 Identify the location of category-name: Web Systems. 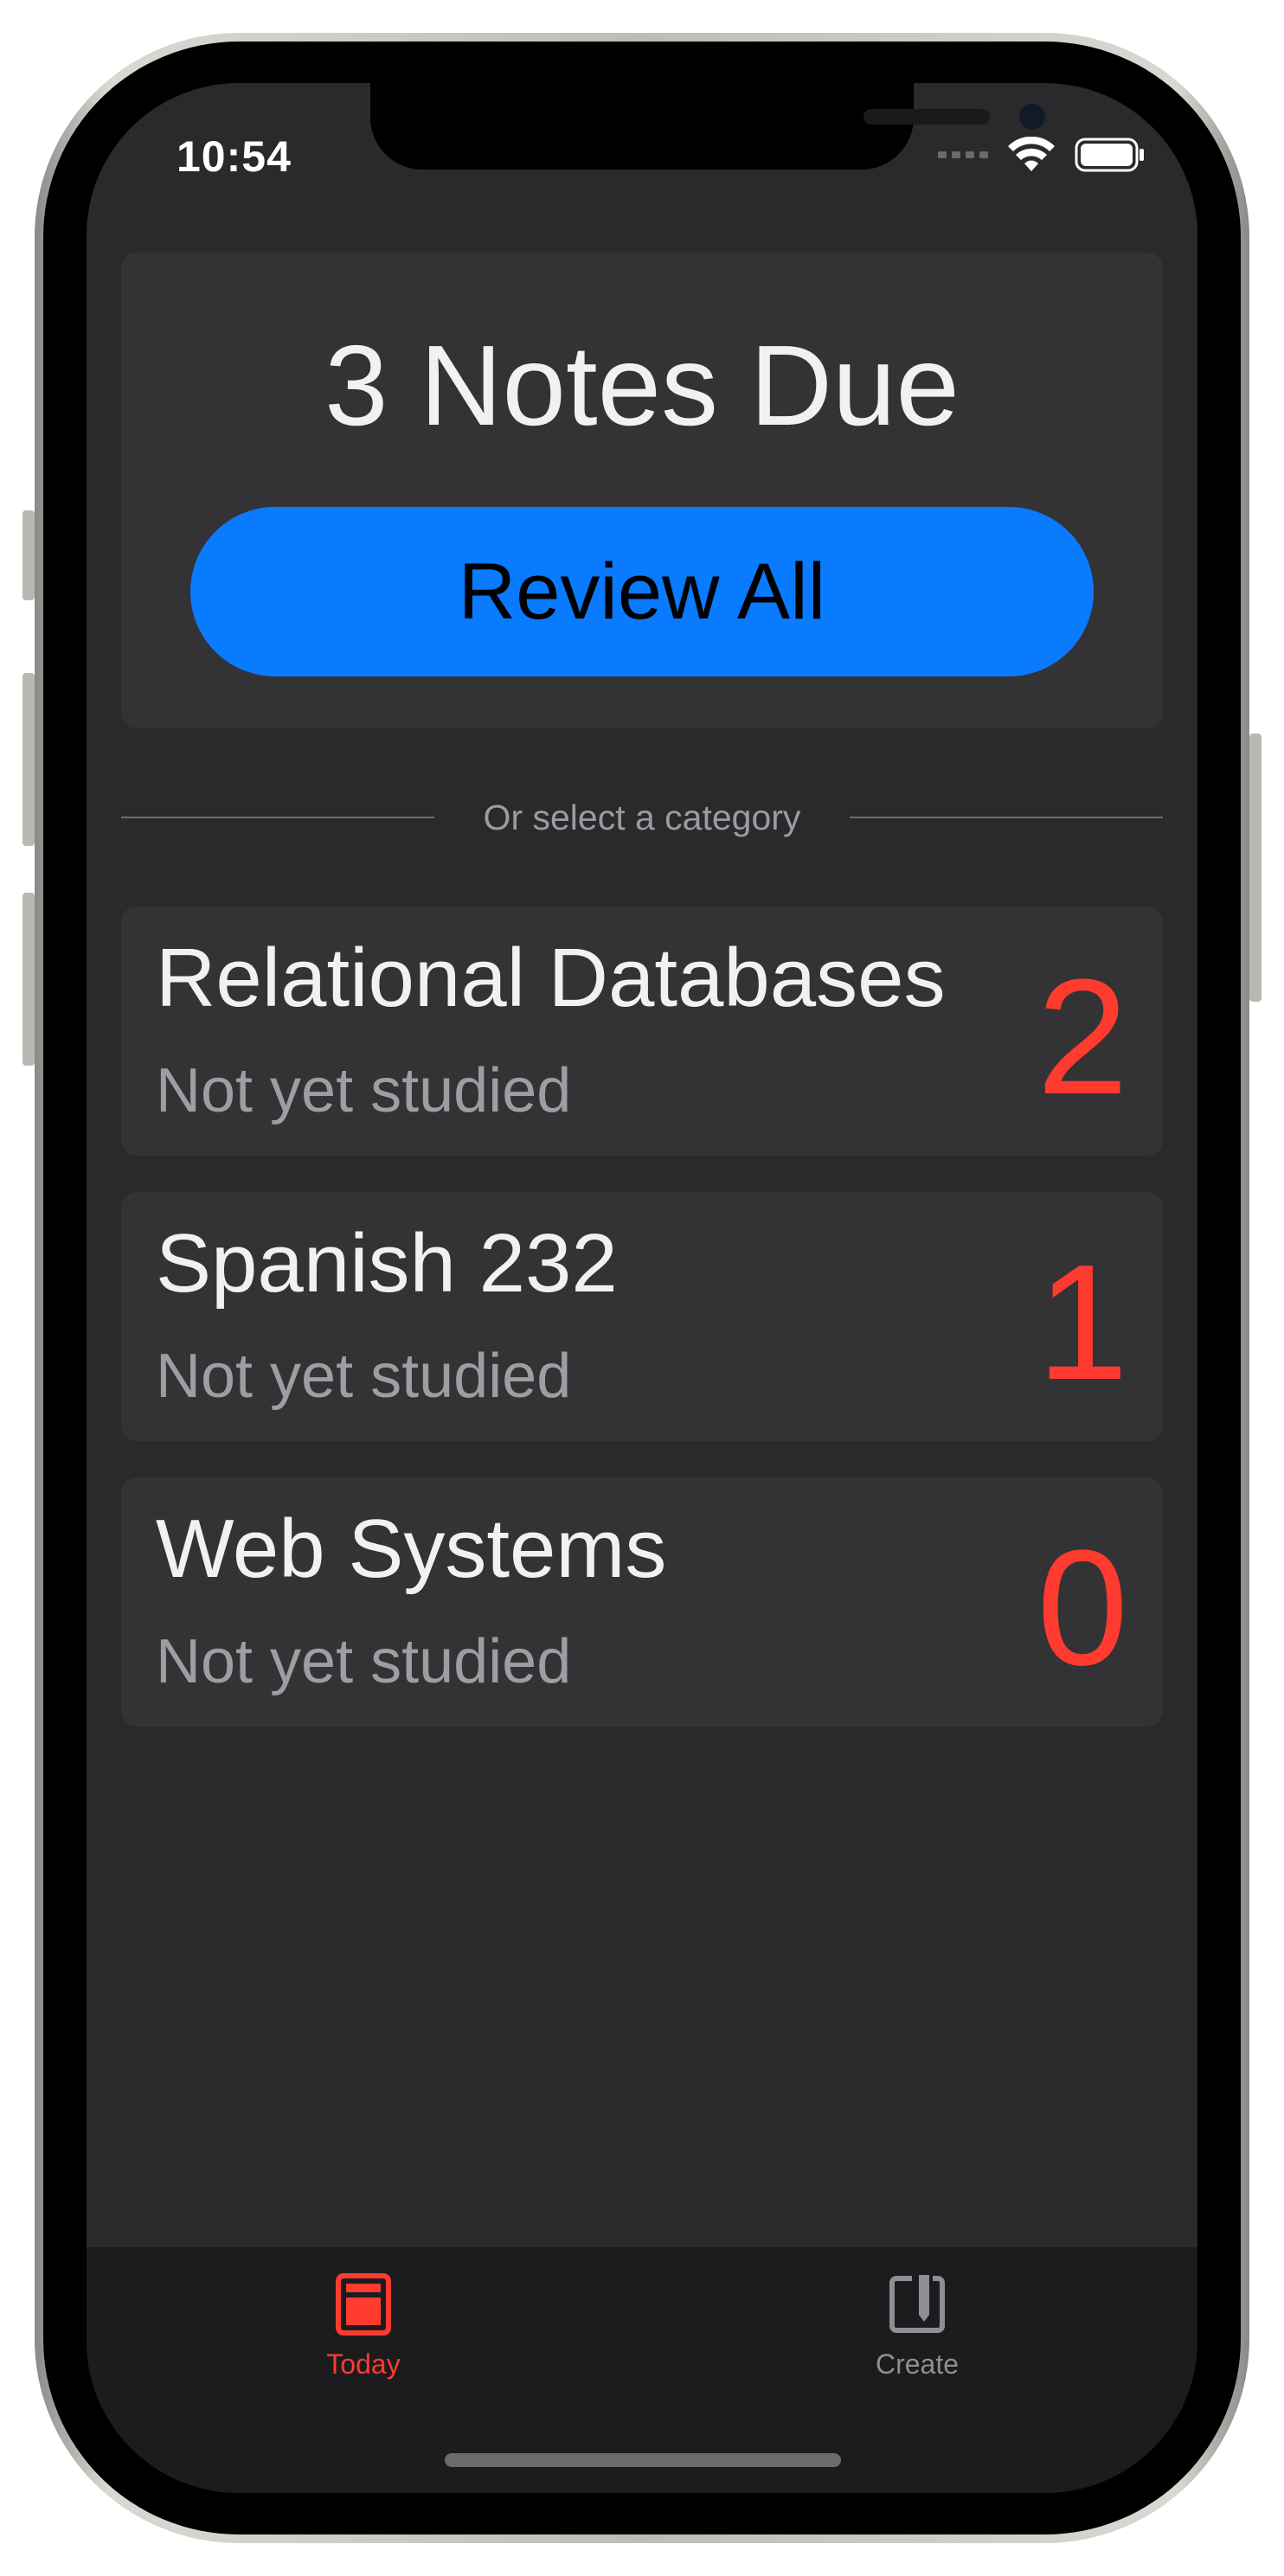
(411, 1549).